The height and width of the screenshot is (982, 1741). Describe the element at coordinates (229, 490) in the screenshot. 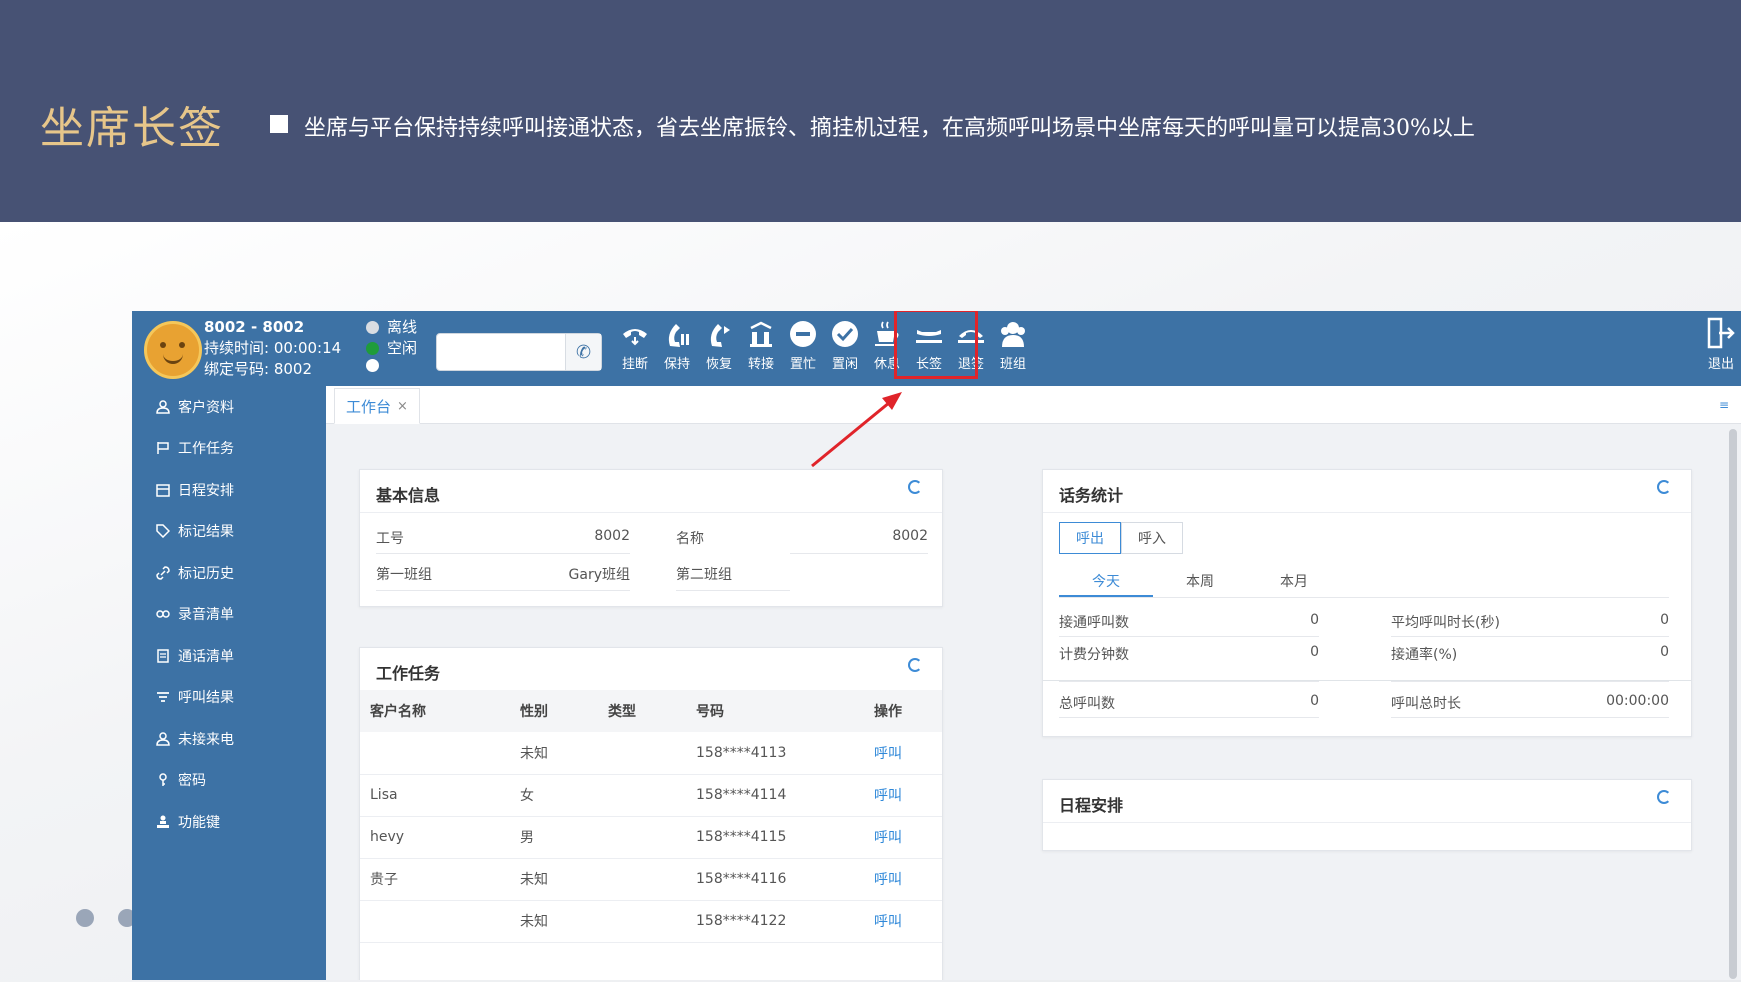

I see `sidebar-item-schedule: 日程安排` at that location.